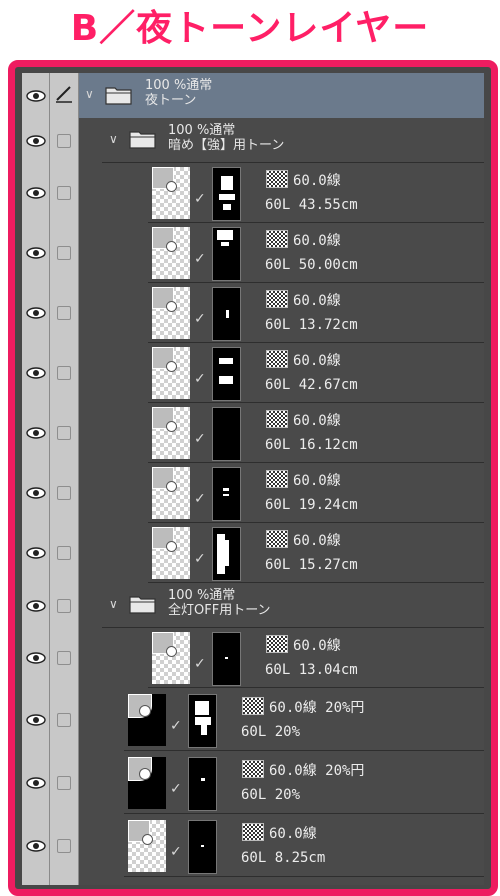 This screenshot has width=500, height=896. I want to click on layer-line-info: 60.0線 20%円, so click(317, 770).